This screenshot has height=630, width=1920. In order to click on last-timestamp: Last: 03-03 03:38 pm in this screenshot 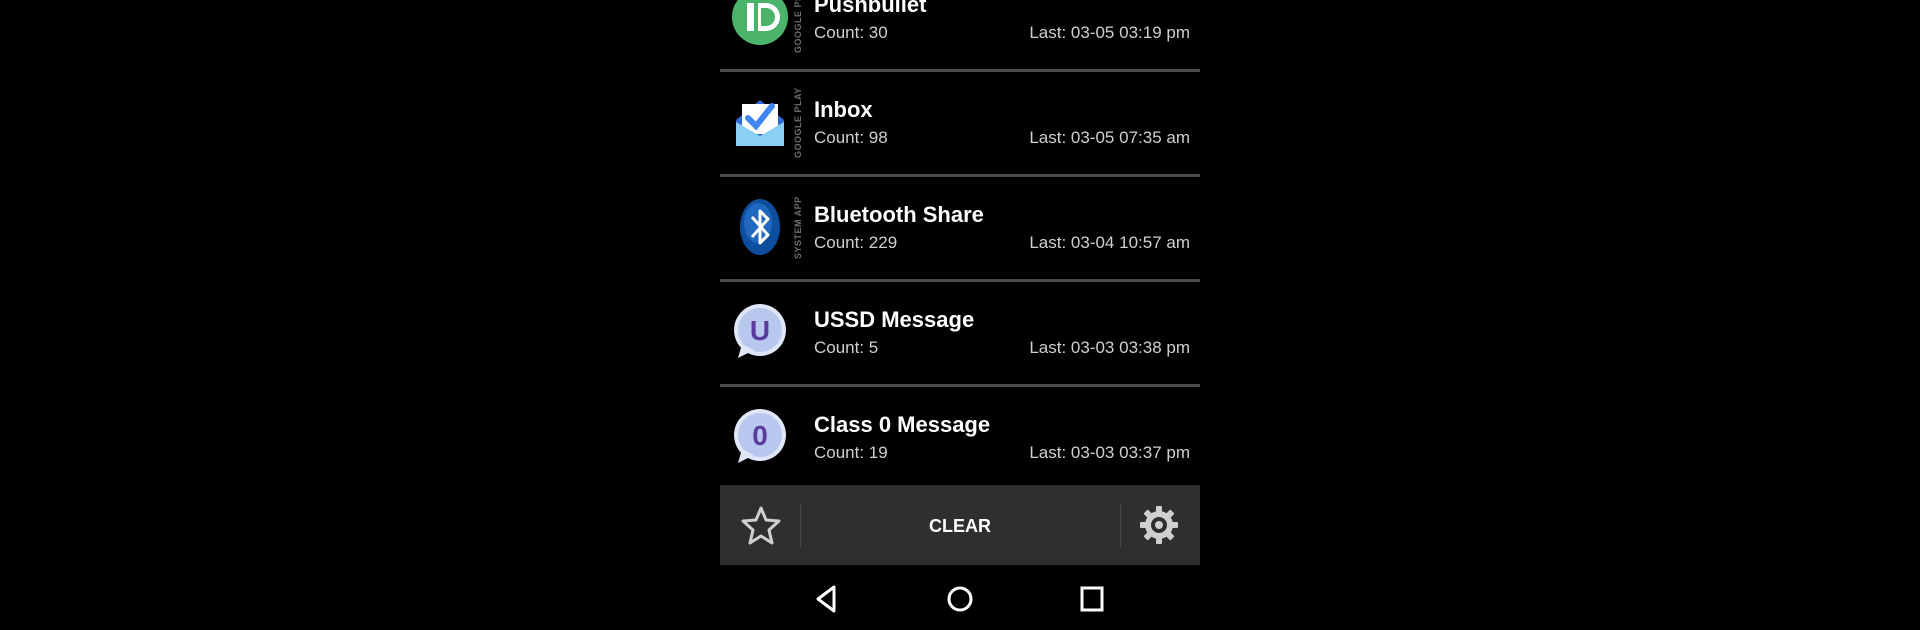, I will do `click(1109, 347)`.